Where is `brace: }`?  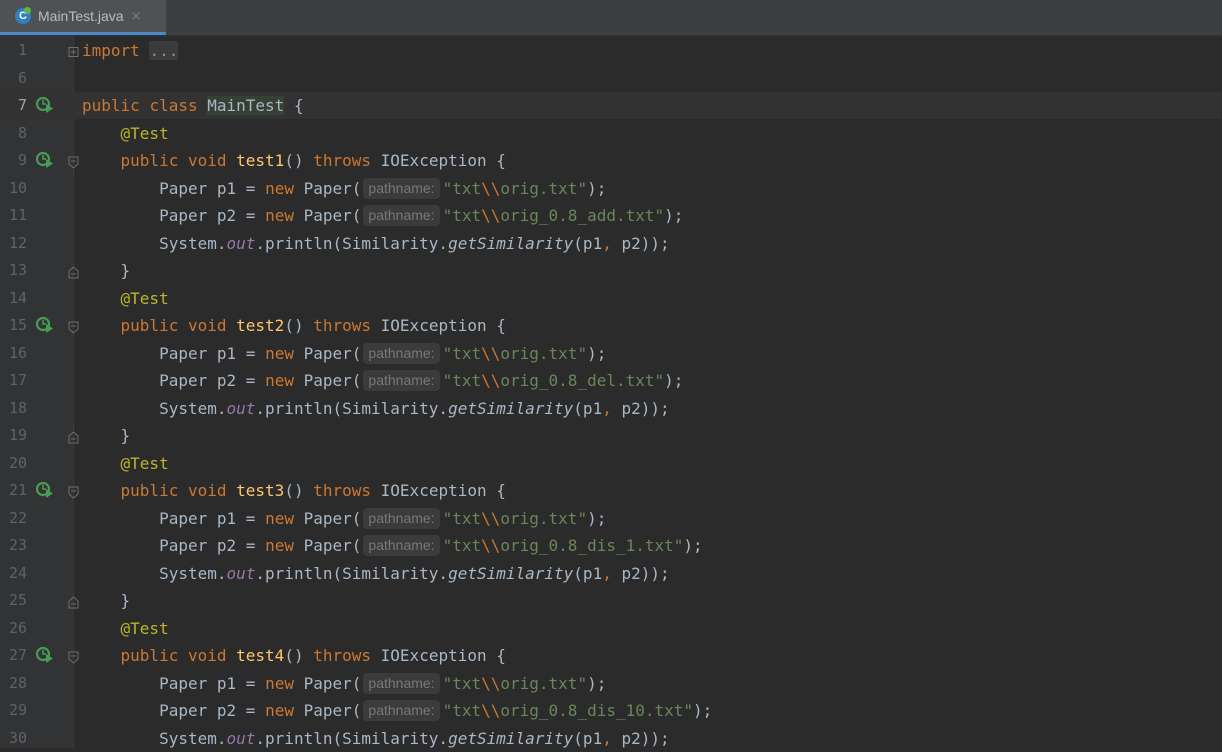 brace: } is located at coordinates (125, 435).